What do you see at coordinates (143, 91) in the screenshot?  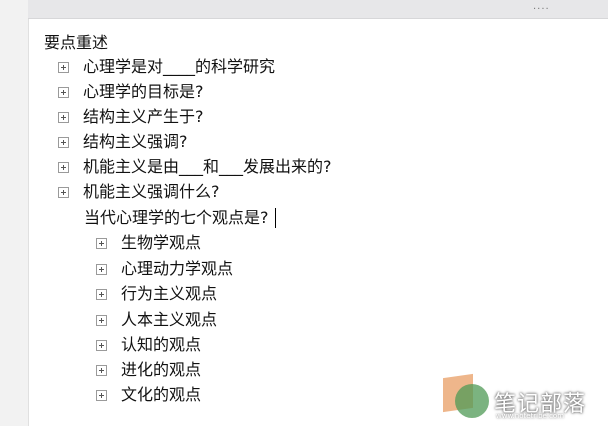 I see `outline-item-label: 心理学的目标是?` at bounding box center [143, 91].